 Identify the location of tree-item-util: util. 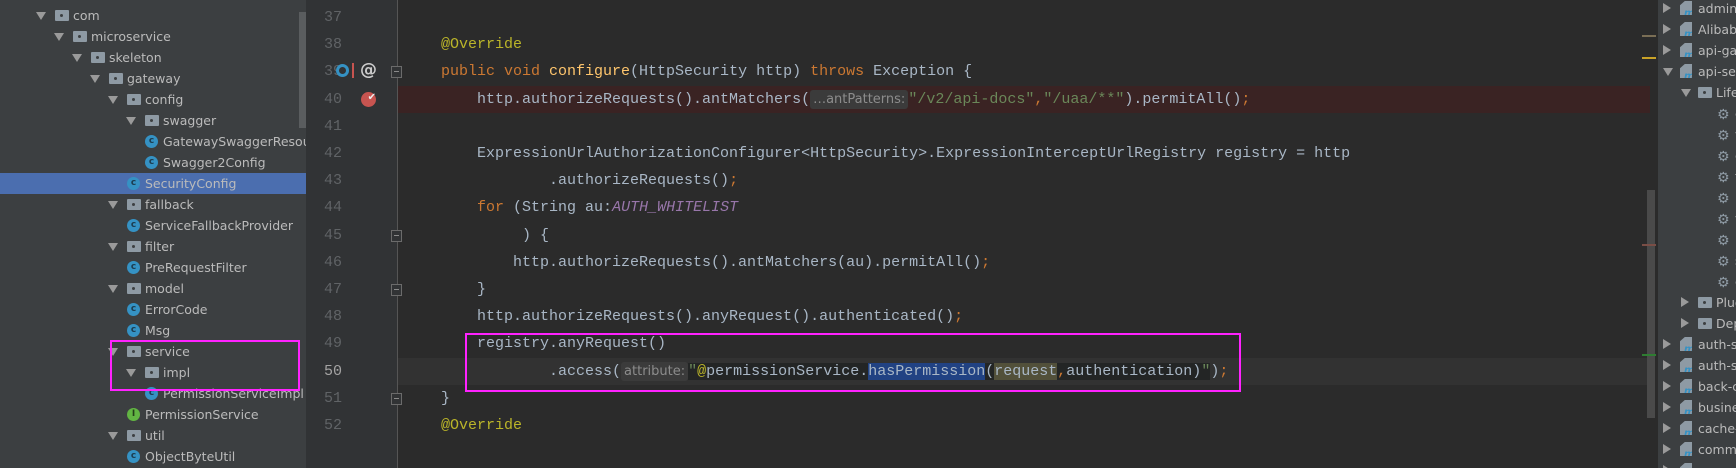
(153, 435).